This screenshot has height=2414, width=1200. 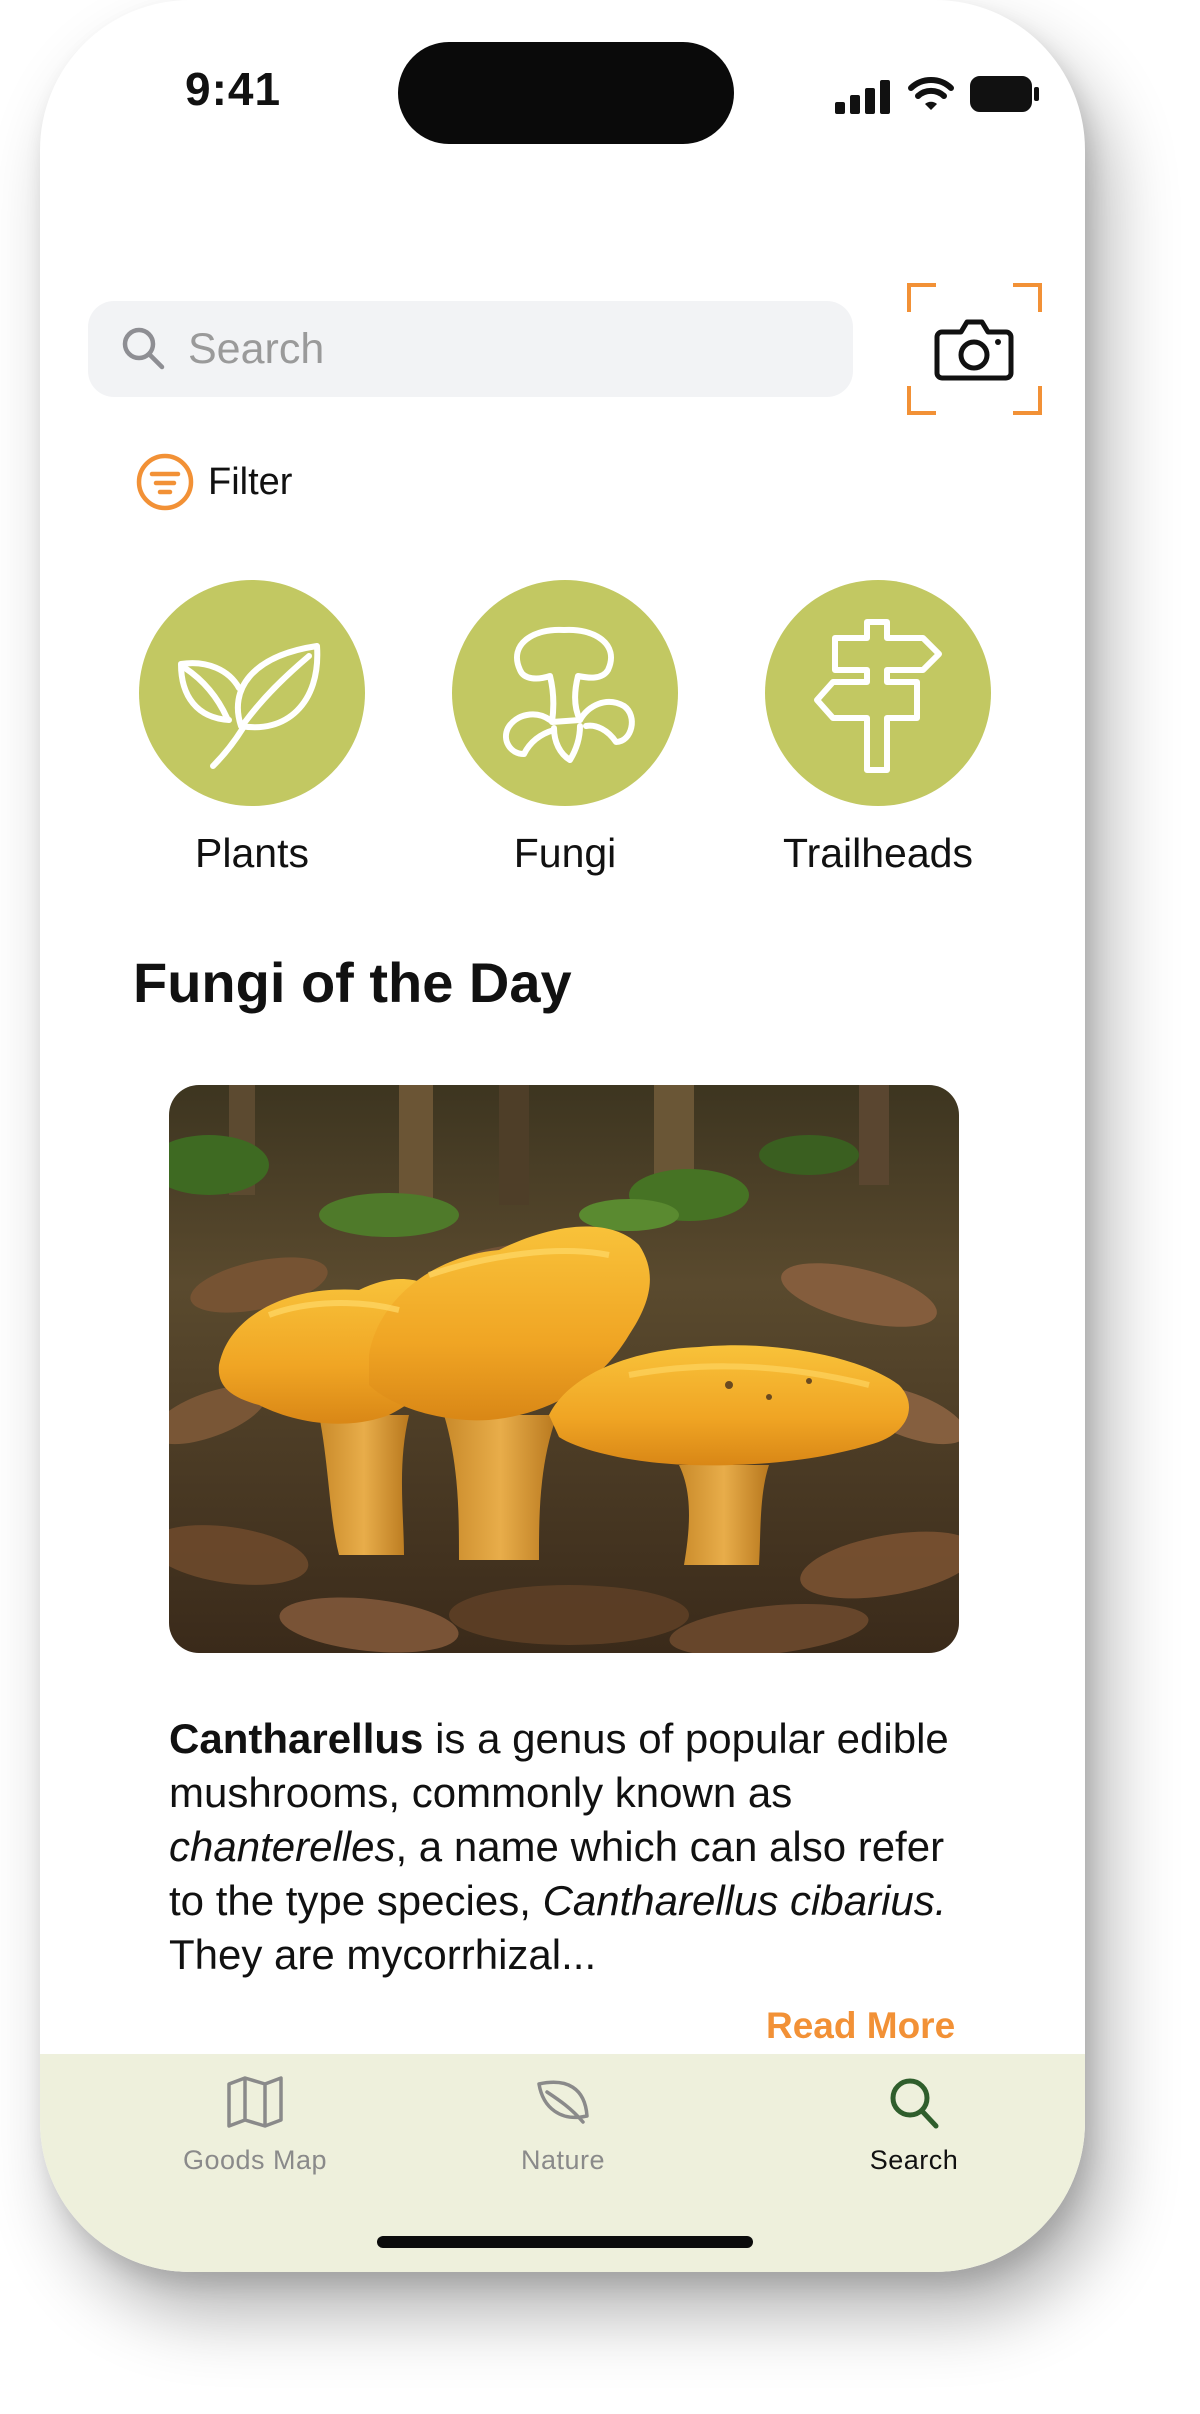 What do you see at coordinates (282, 1846) in the screenshot?
I see `desc-common-name: chanterelles` at bounding box center [282, 1846].